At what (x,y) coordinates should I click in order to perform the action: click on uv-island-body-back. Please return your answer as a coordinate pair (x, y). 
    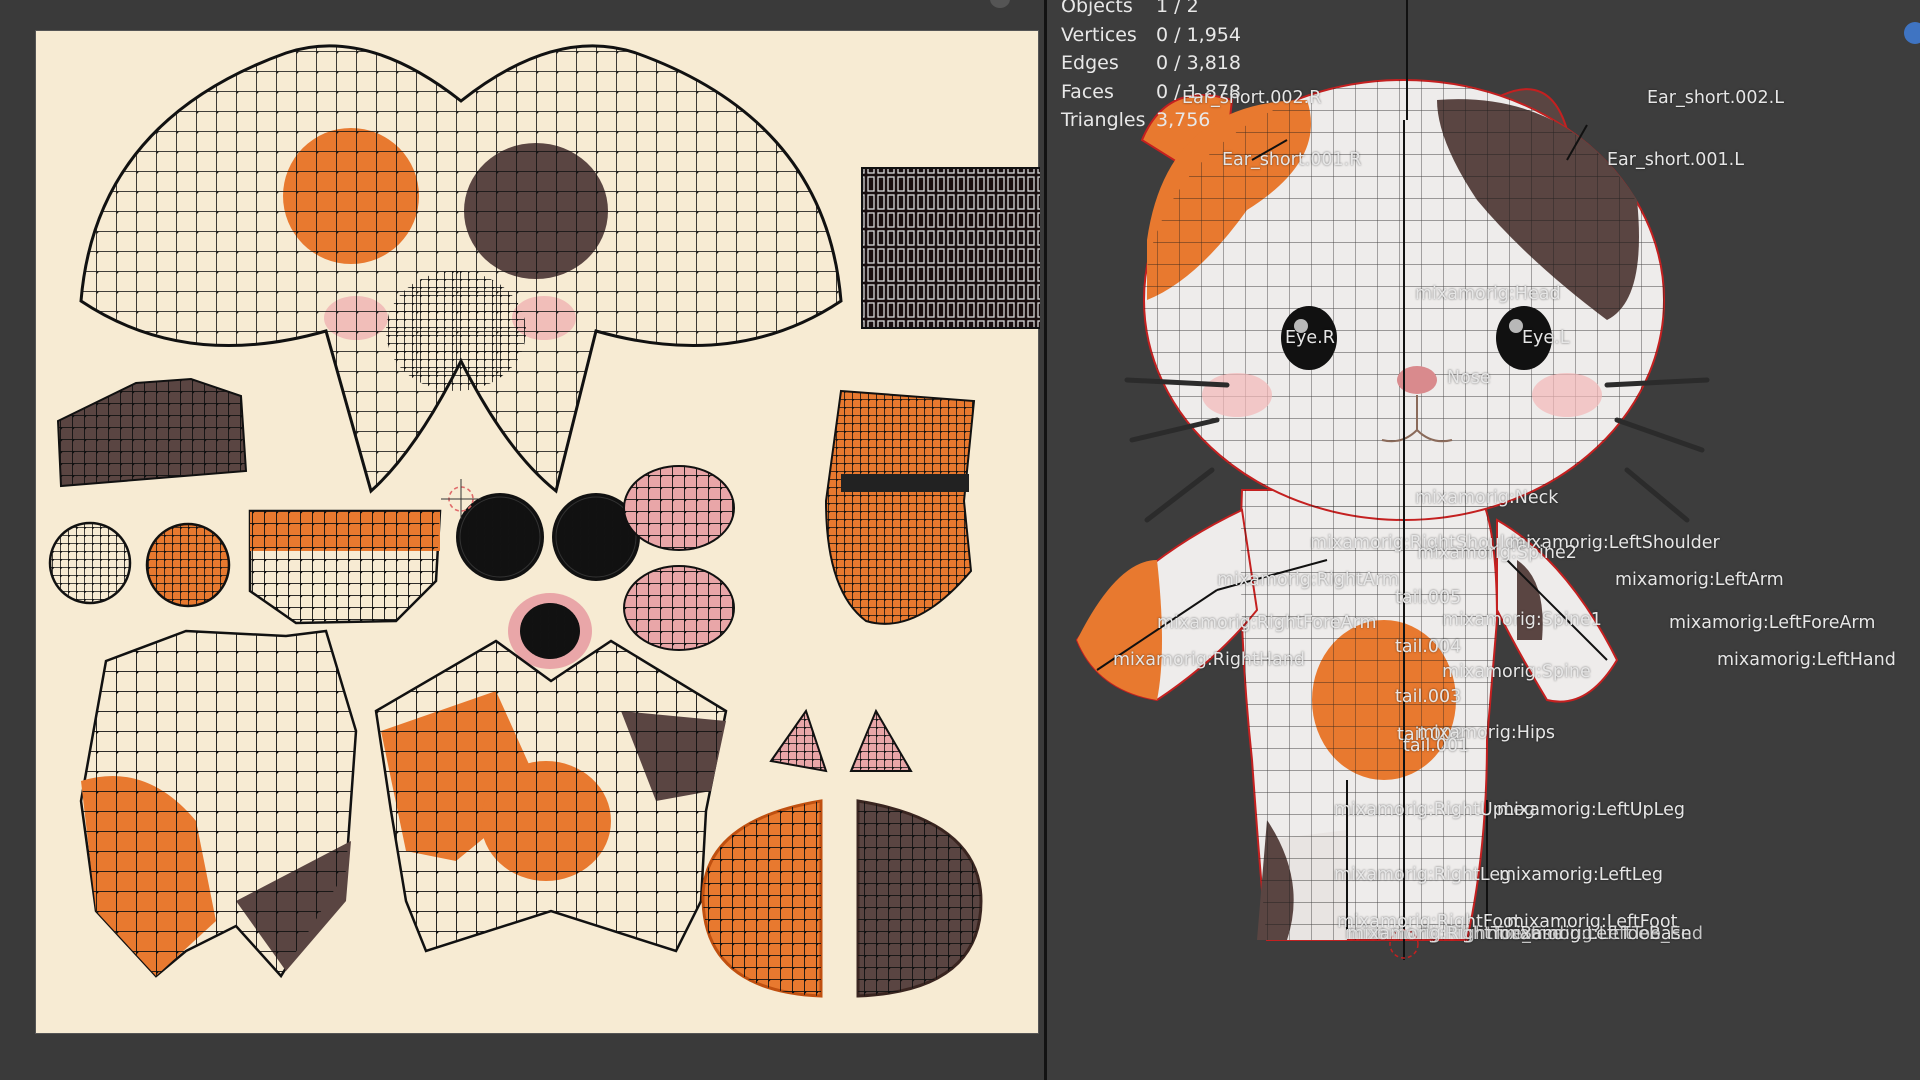
    Looking at the image, I should click on (218, 804).